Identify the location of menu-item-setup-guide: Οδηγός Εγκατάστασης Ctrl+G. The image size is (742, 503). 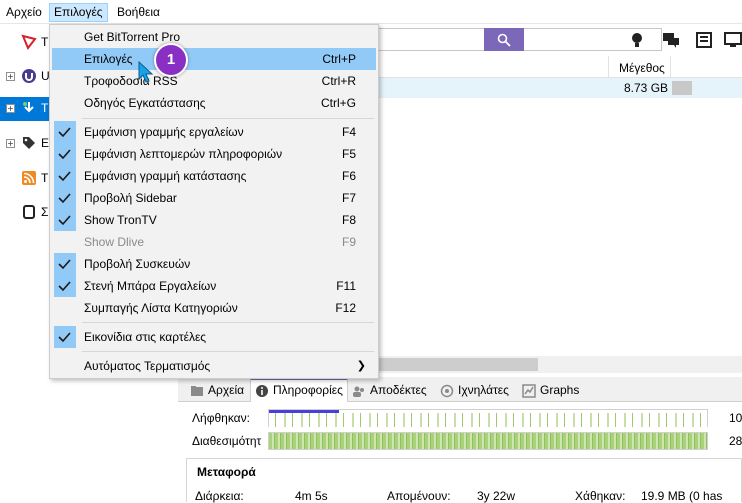
(214, 103).